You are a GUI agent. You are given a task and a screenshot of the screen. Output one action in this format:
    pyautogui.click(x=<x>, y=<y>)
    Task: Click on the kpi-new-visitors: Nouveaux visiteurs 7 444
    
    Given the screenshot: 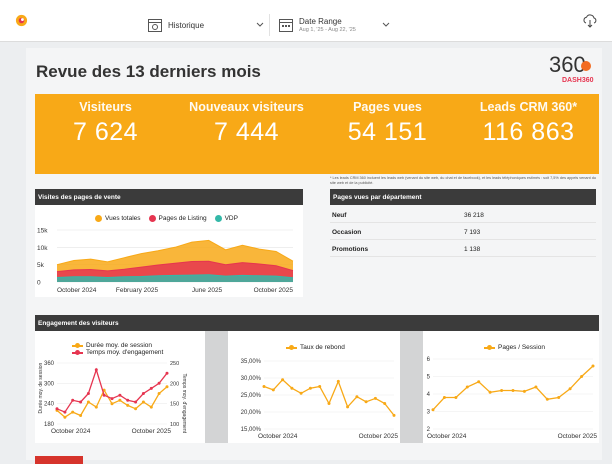 What is the action you would take?
    pyautogui.click(x=246, y=120)
    